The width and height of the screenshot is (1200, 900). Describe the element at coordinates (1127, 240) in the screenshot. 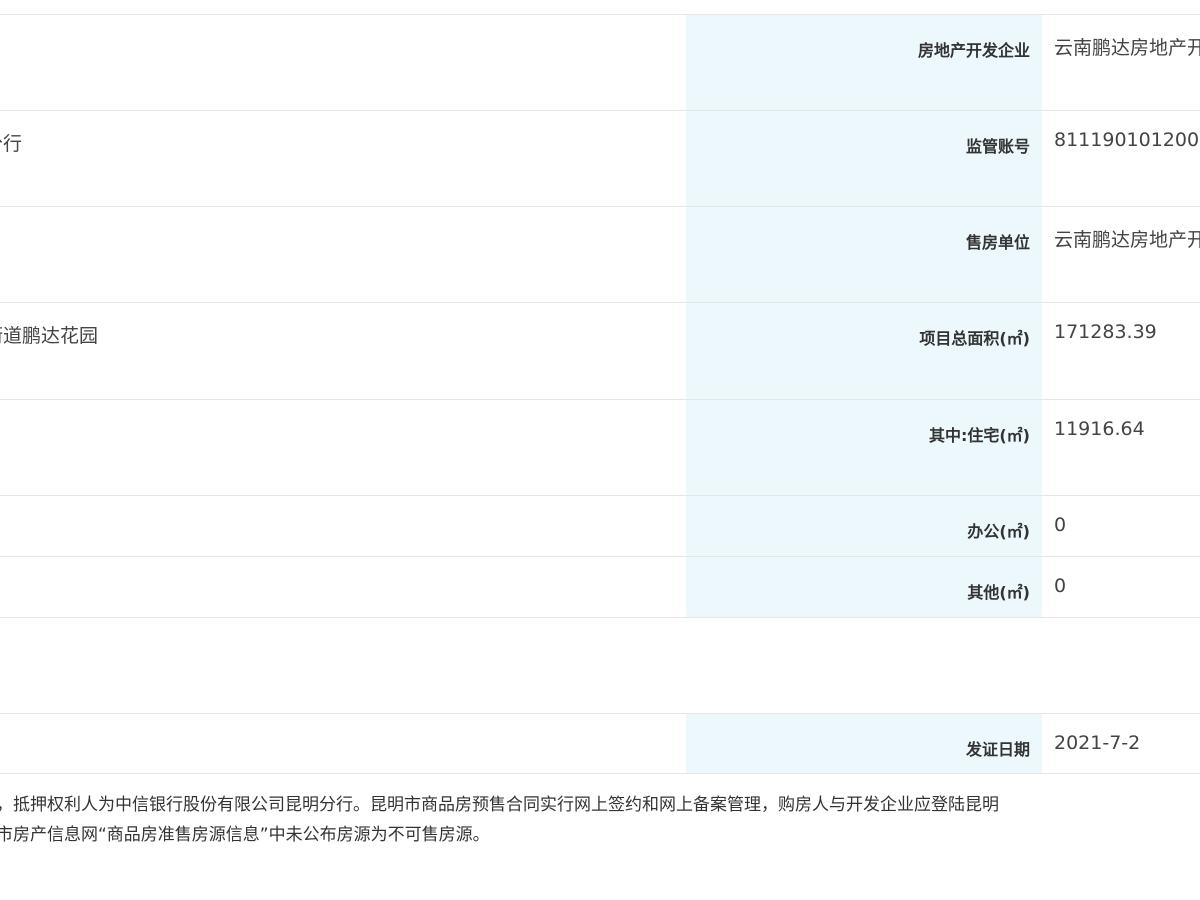

I see `sales-unit-value: 云南鹏达房地产开` at that location.